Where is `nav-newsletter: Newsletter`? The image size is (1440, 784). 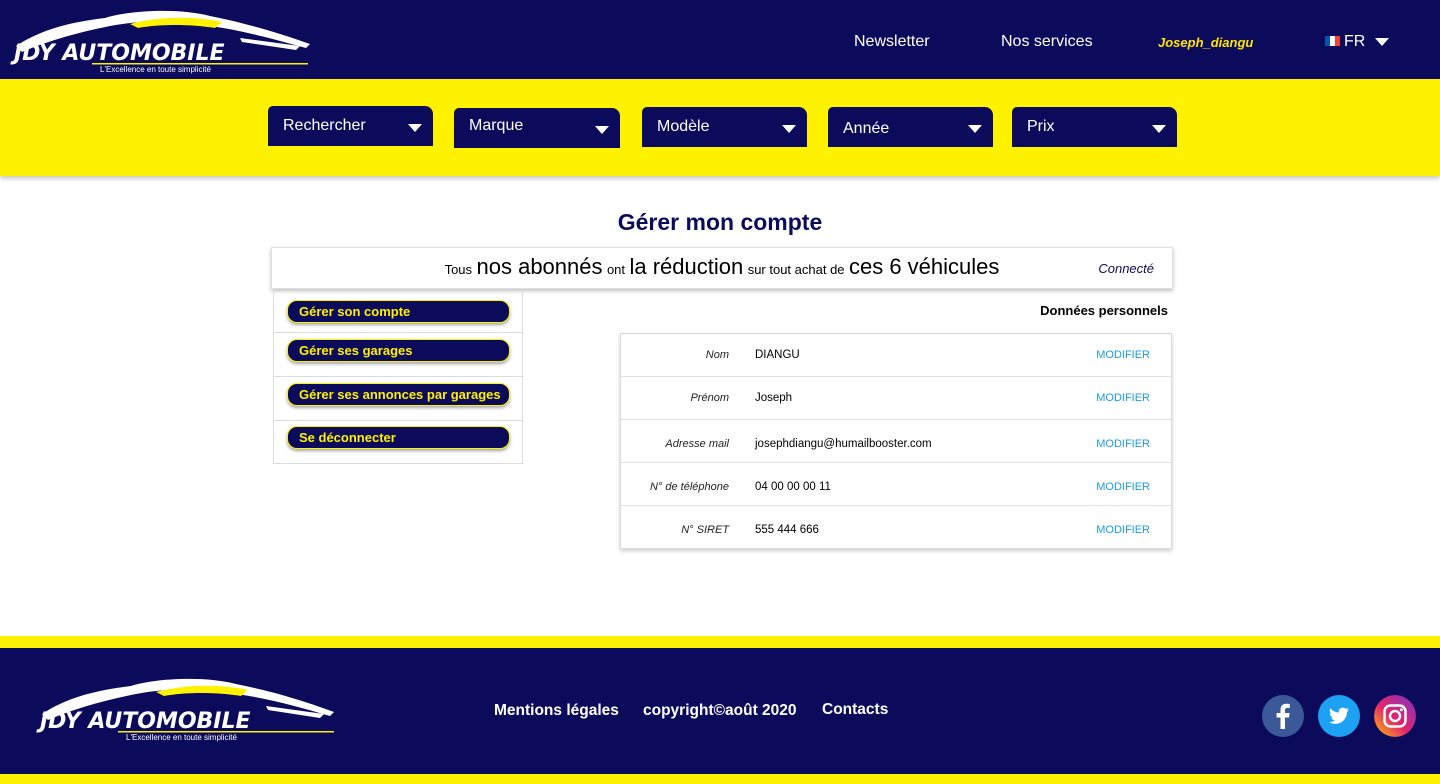
nav-newsletter: Newsletter is located at coordinates (892, 42).